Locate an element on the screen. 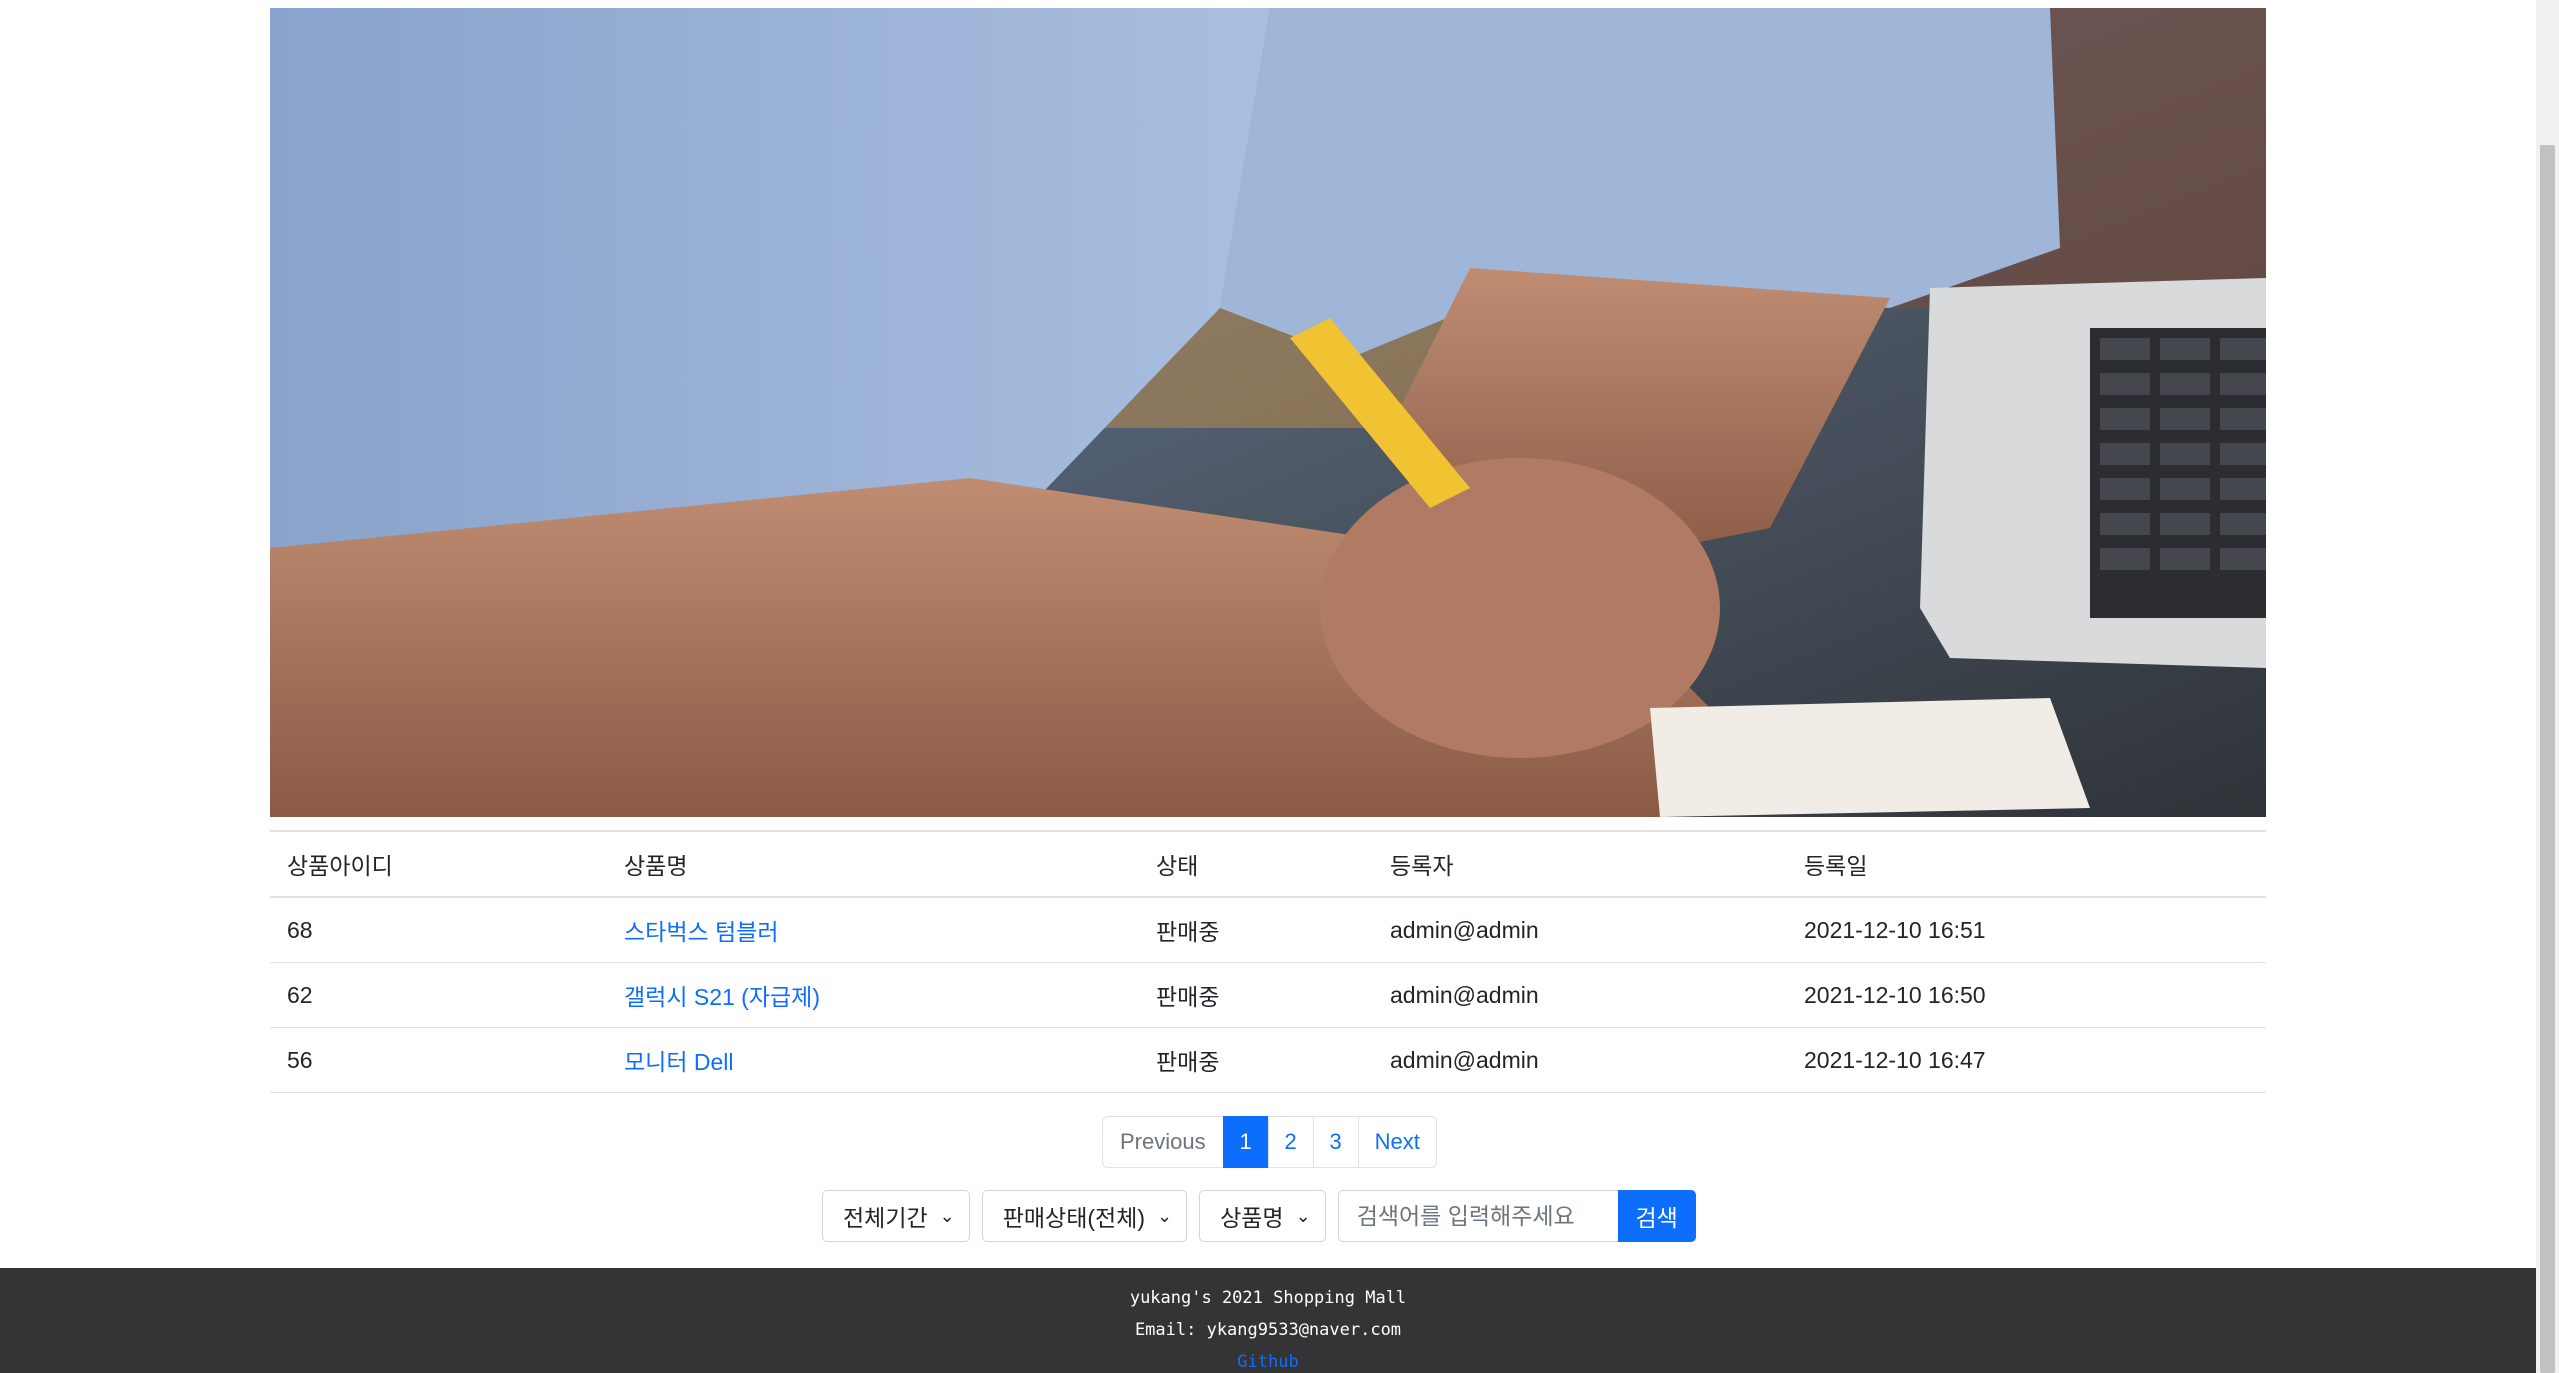 This screenshot has height=1373, width=2559. status-select: 판매상태(전체) ⌄ is located at coordinates (1084, 1216).